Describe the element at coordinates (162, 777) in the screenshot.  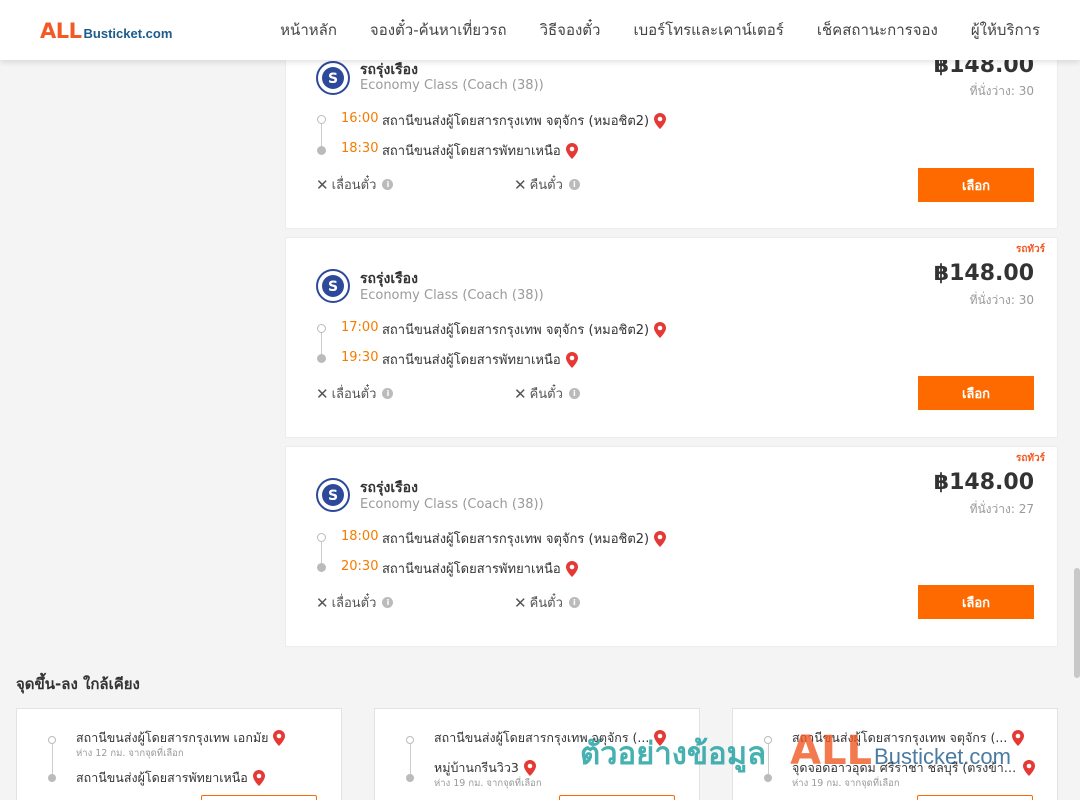
I see `nearby-to-name: สถานีขนส่งผู้โดยสารพัทยาเหนือ` at that location.